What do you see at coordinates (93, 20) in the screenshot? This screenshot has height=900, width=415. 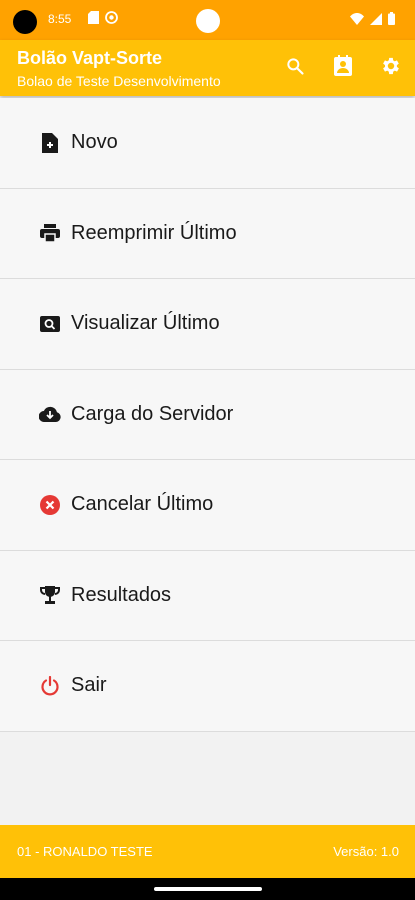 I see `sd-card-icon` at bounding box center [93, 20].